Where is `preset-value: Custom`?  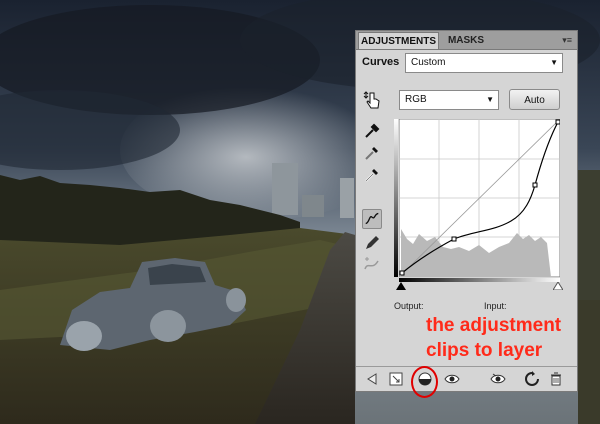
preset-value: Custom is located at coordinates (428, 62).